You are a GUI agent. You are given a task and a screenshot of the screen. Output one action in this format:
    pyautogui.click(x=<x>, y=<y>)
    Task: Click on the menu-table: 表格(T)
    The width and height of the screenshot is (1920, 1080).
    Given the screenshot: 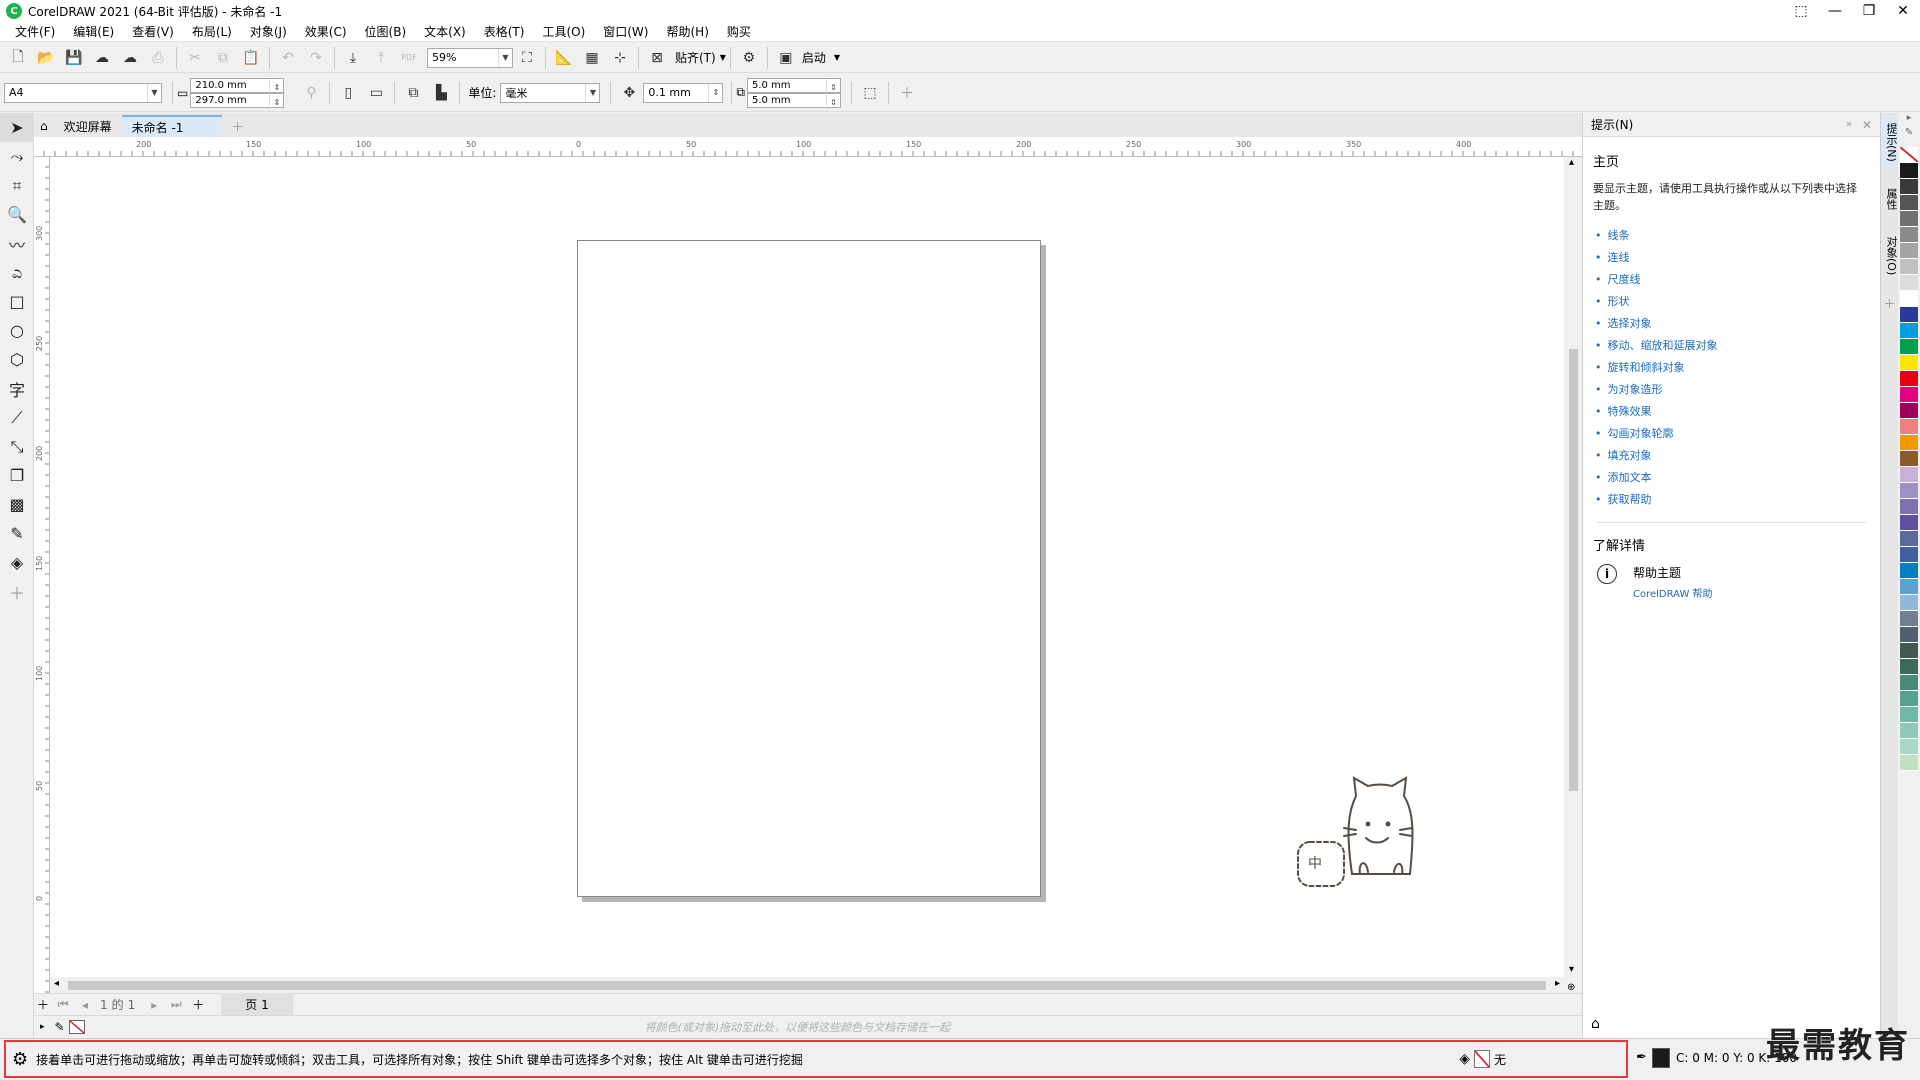 What is the action you would take?
    pyautogui.click(x=504, y=31)
    